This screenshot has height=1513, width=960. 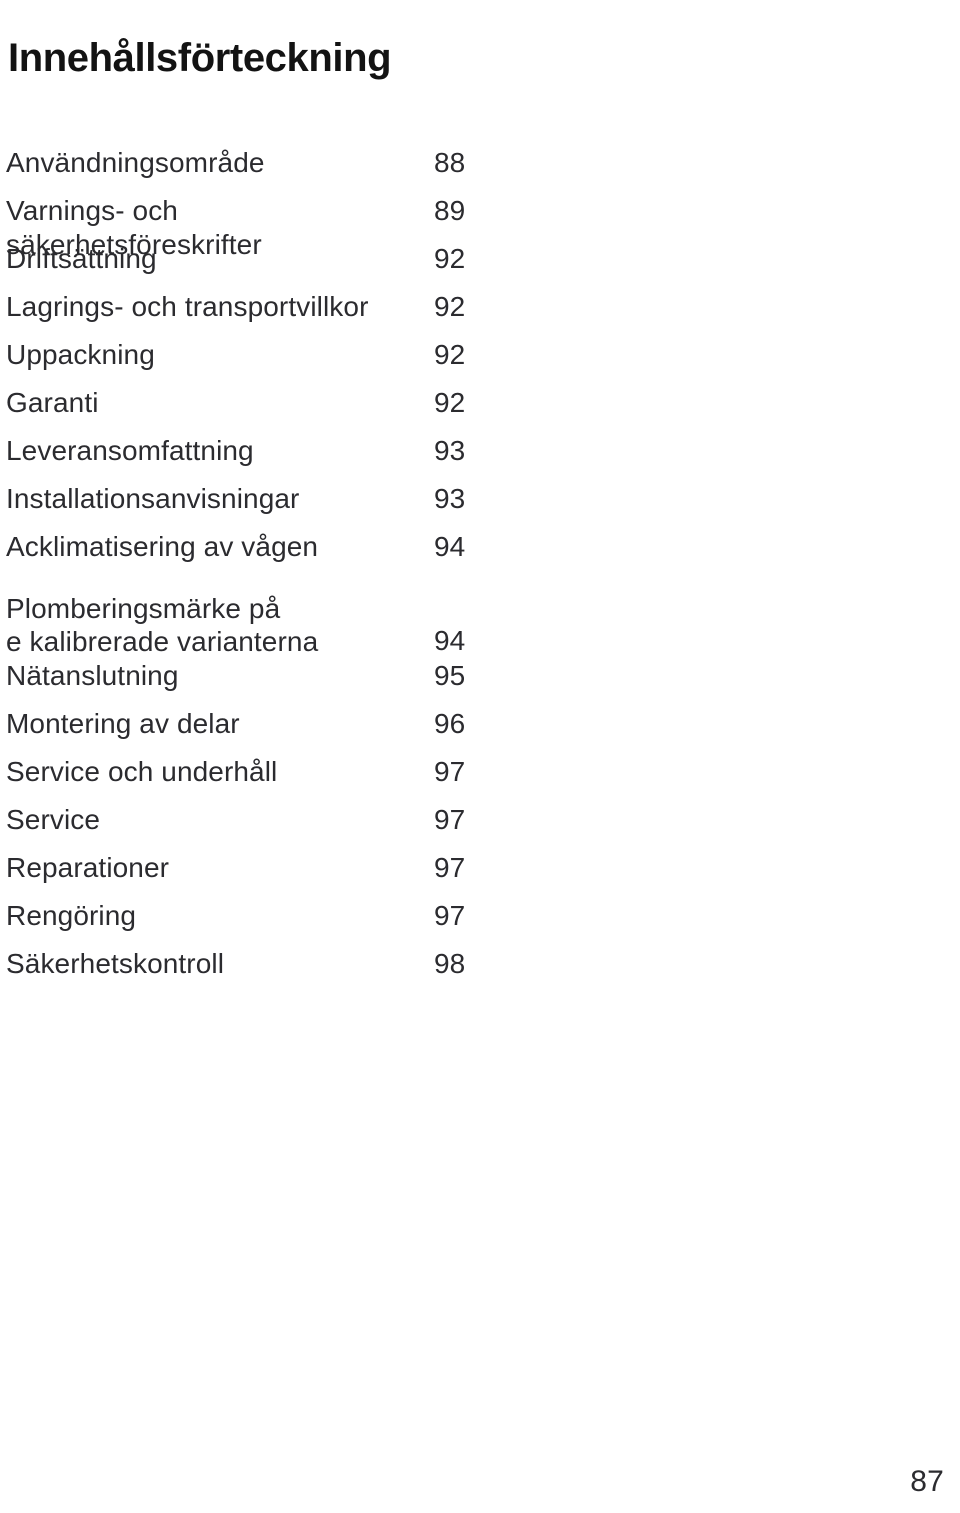 I want to click on toc-entry-label: Montering av delar, so click(x=123, y=723).